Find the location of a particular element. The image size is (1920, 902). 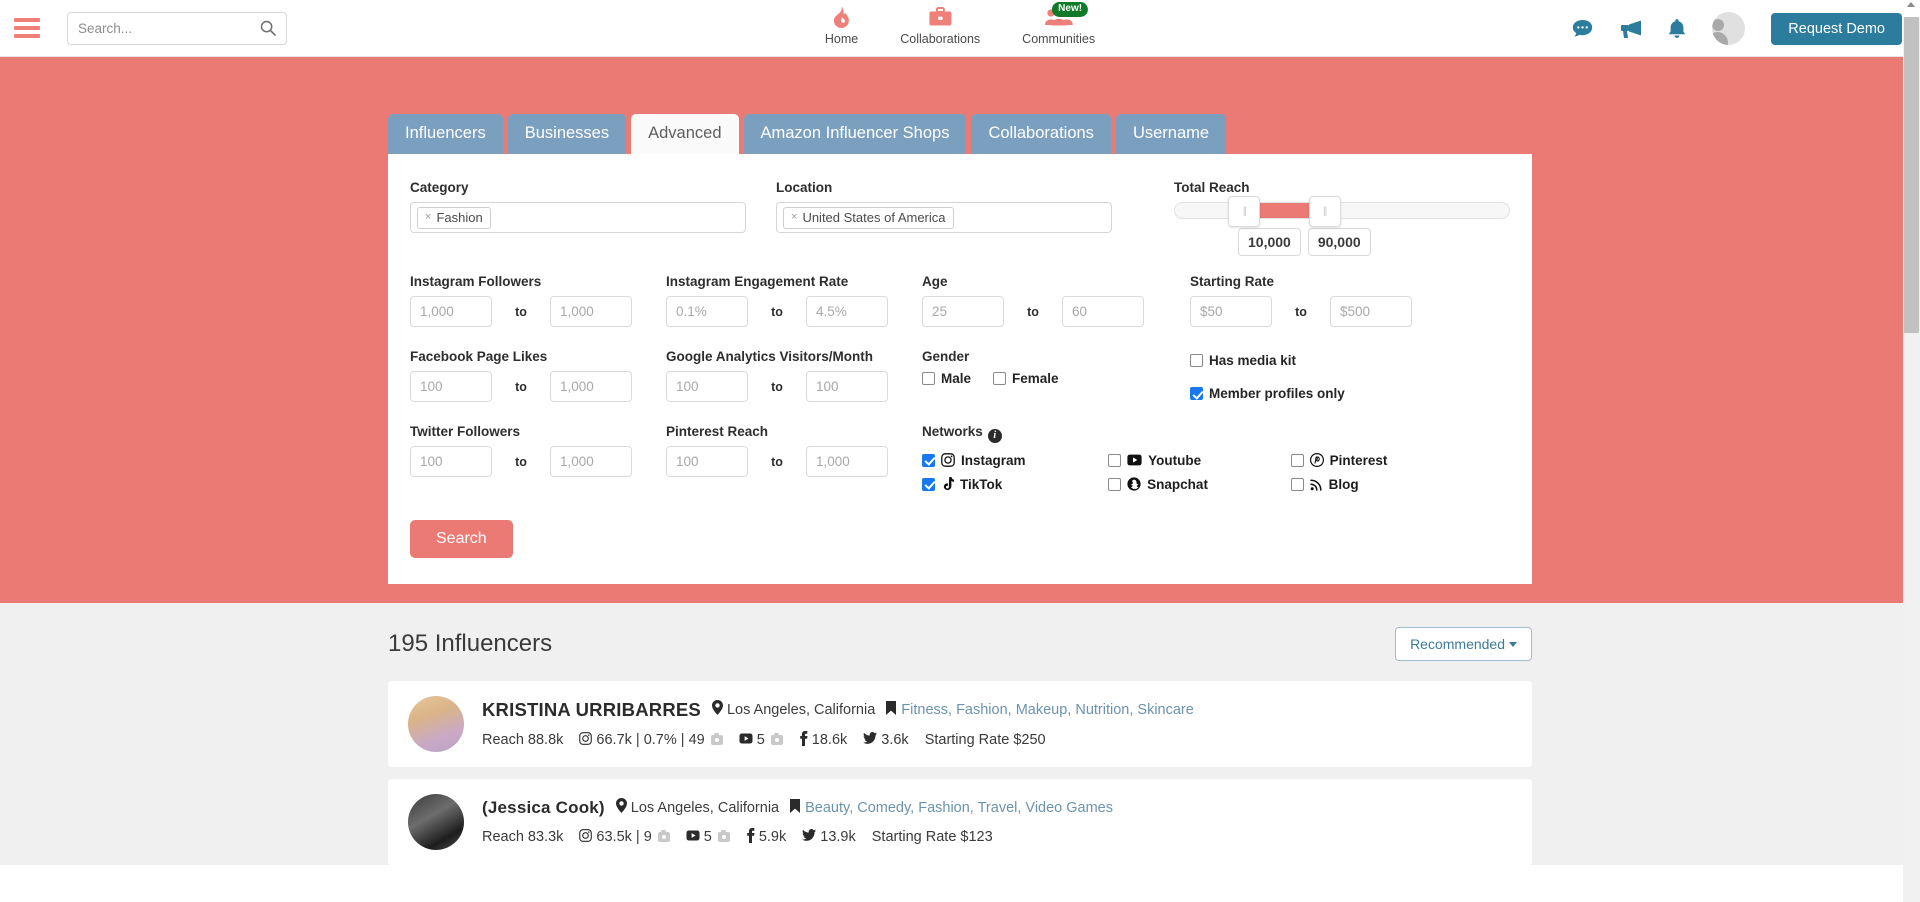

age-label: Age is located at coordinates (935, 281).